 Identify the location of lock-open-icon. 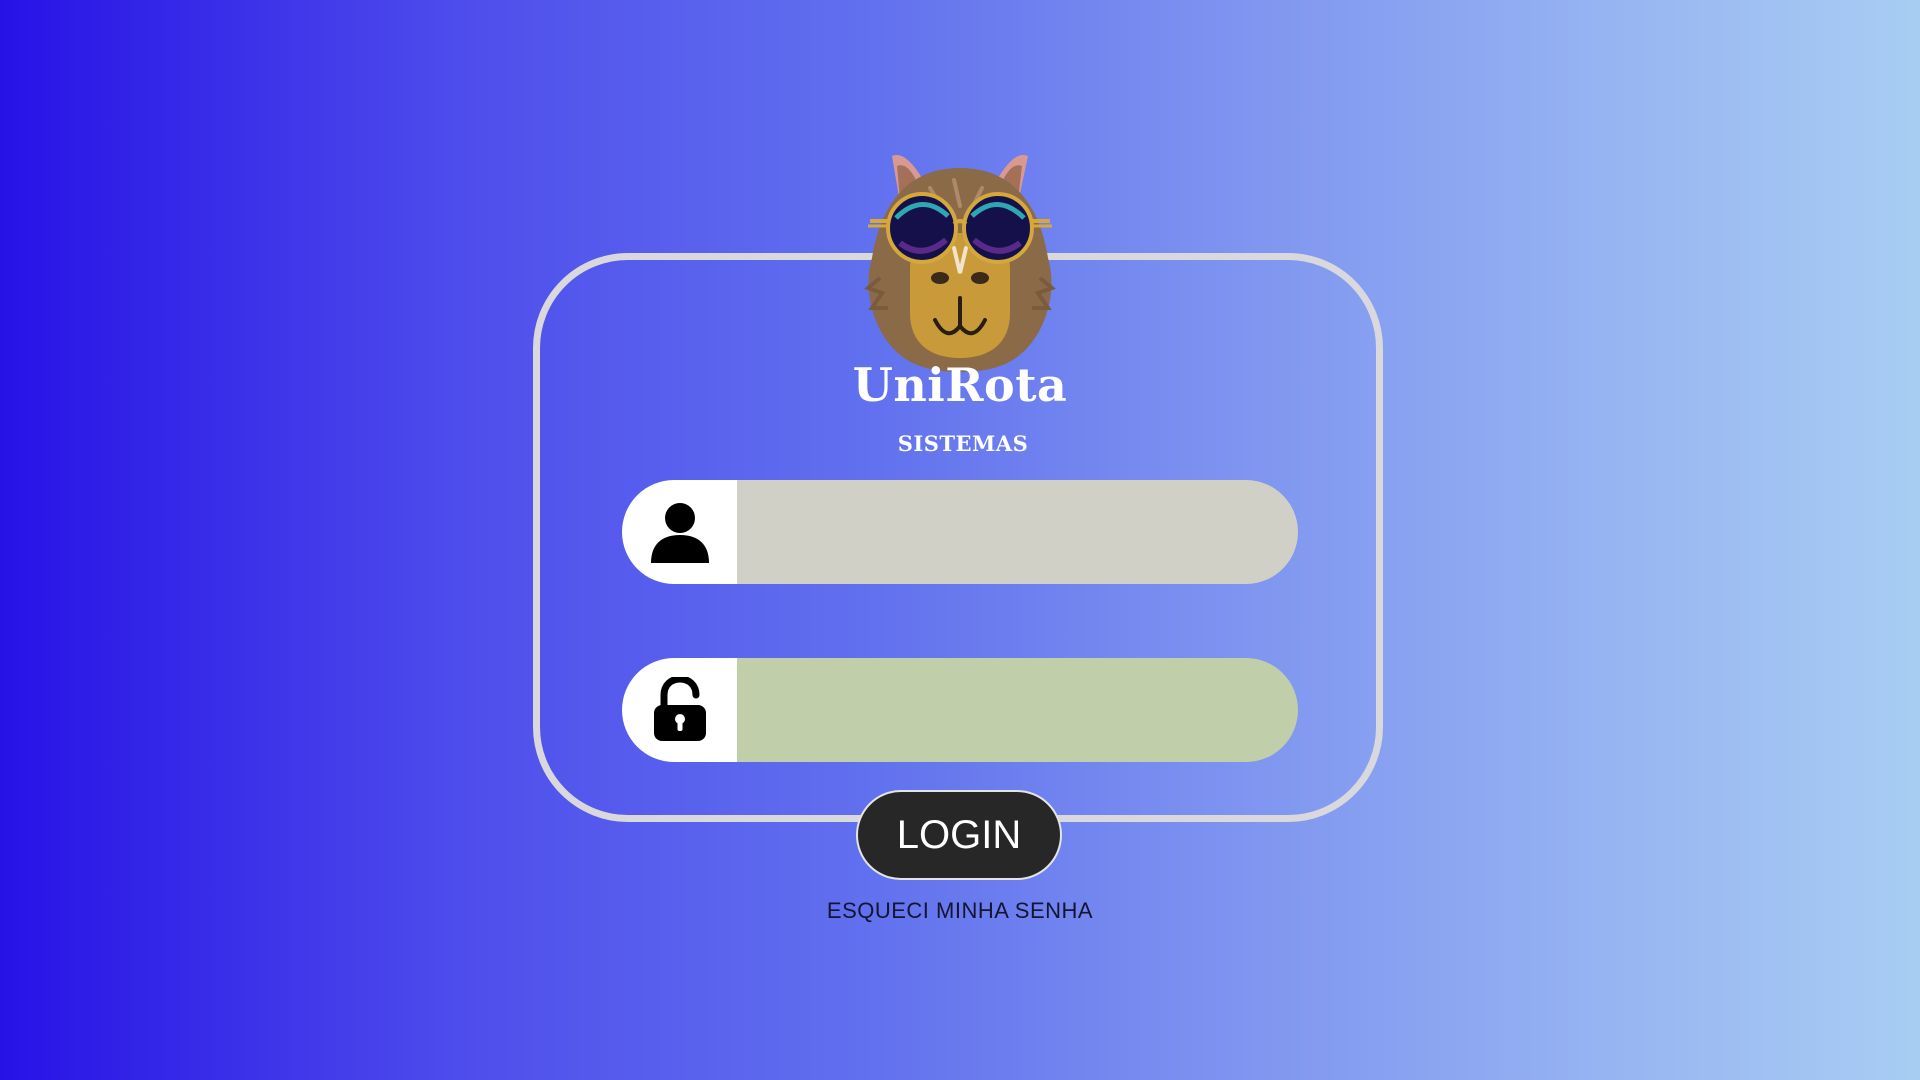
(679, 709).